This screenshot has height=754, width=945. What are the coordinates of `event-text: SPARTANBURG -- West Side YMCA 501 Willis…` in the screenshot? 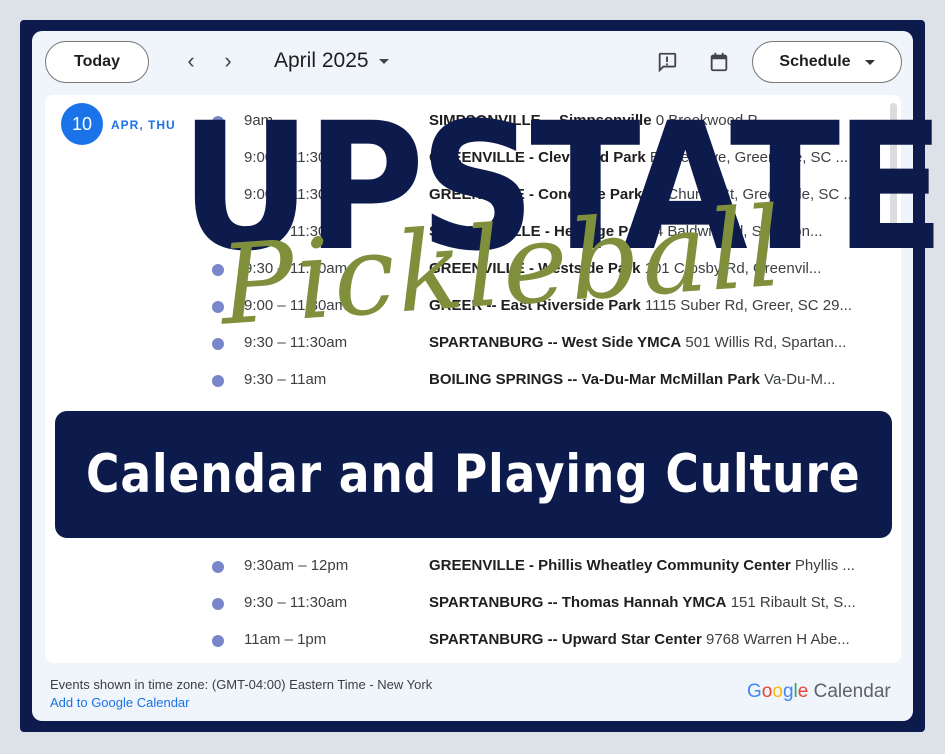 It's located at (655, 342).